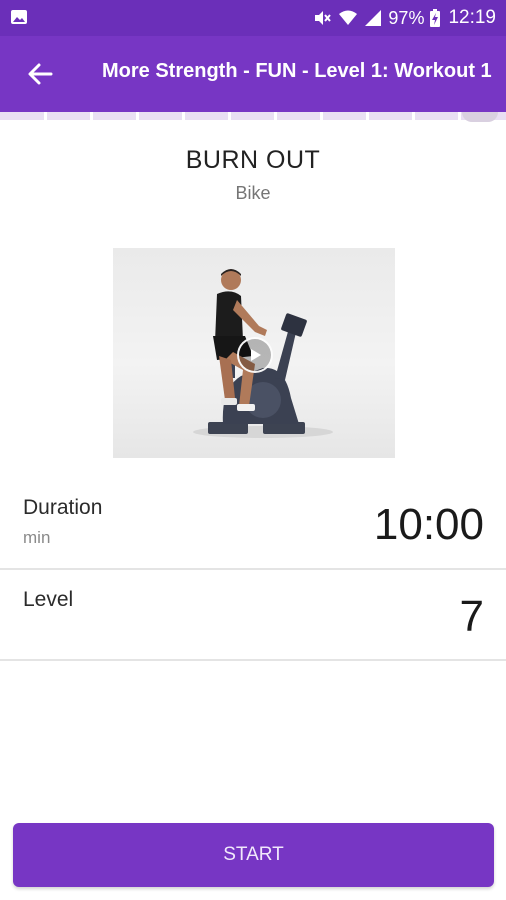 This screenshot has height=900, width=506. Describe the element at coordinates (253, 523) in the screenshot. I see `duration-row: Duration min 10:00` at that location.